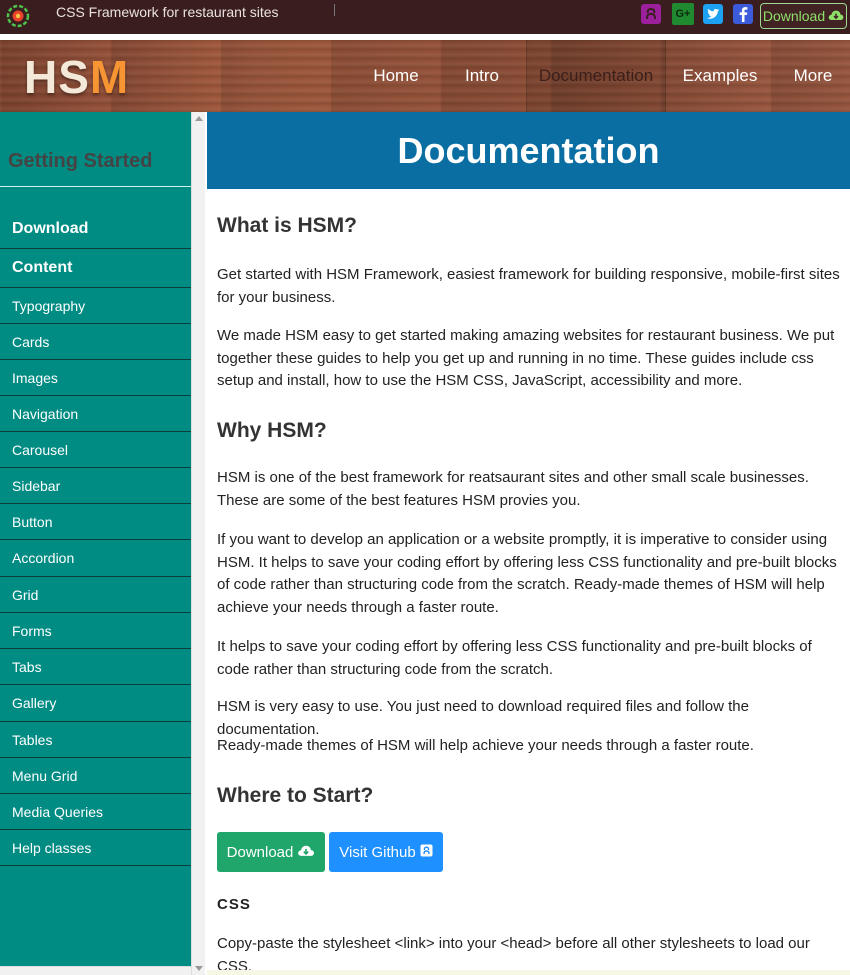  Describe the element at coordinates (199, 968) in the screenshot. I see `scroll-down-icon` at that location.